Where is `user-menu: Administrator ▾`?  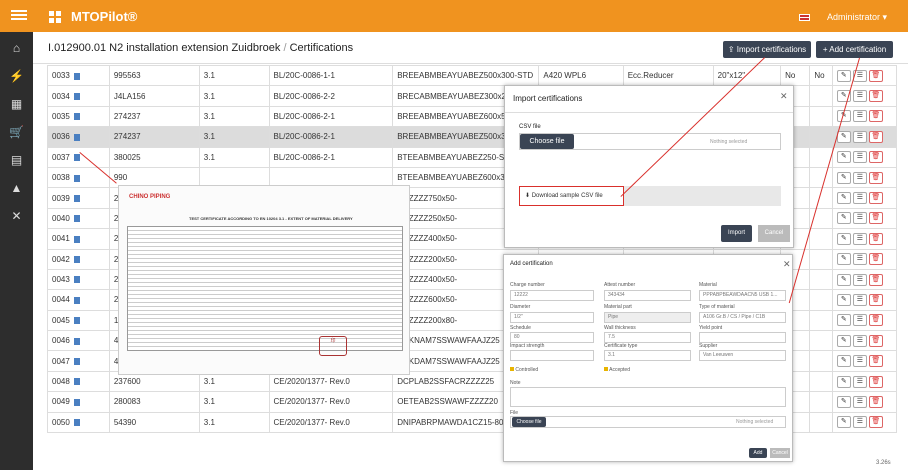 user-menu: Administrator ▾ is located at coordinates (857, 17).